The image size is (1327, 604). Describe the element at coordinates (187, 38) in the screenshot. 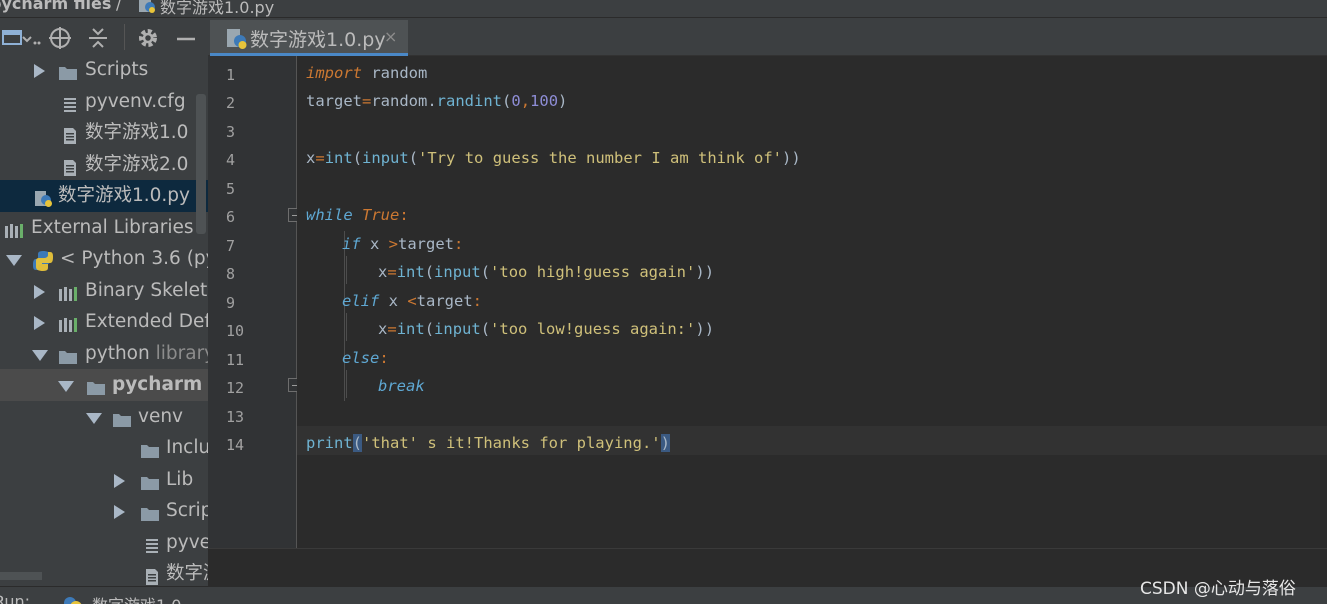

I see `minimize-icon` at that location.